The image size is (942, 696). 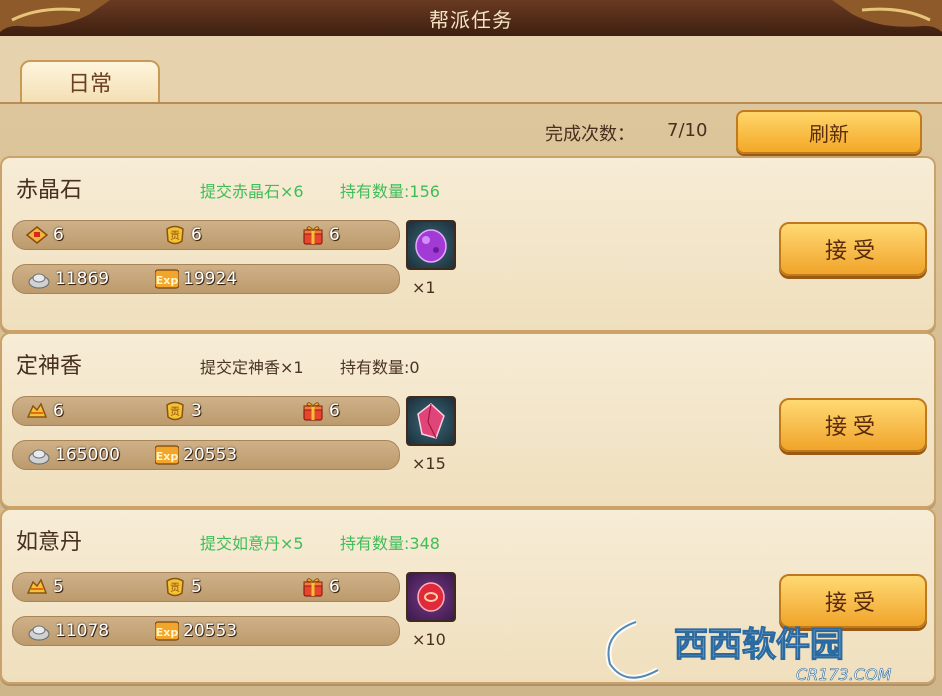 What do you see at coordinates (390, 191) in the screenshot?
I see `owned-quantity: 持有数量:156` at bounding box center [390, 191].